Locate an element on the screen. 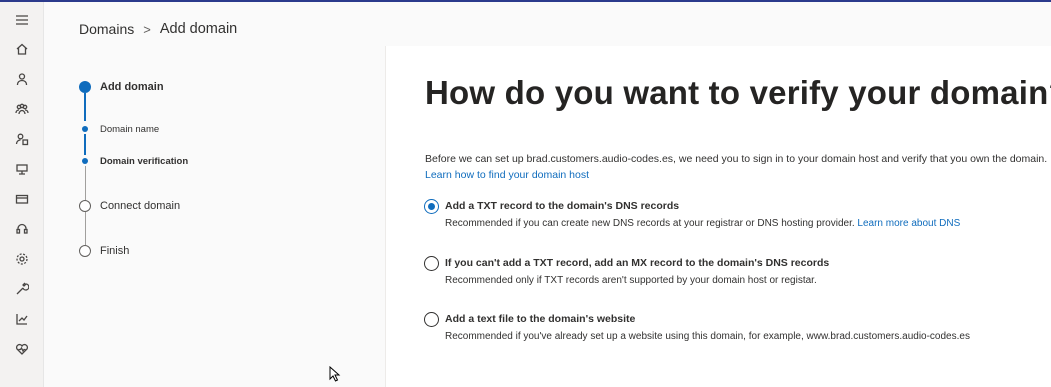  option-title: Add a text file to the domain's website is located at coordinates (540, 319).